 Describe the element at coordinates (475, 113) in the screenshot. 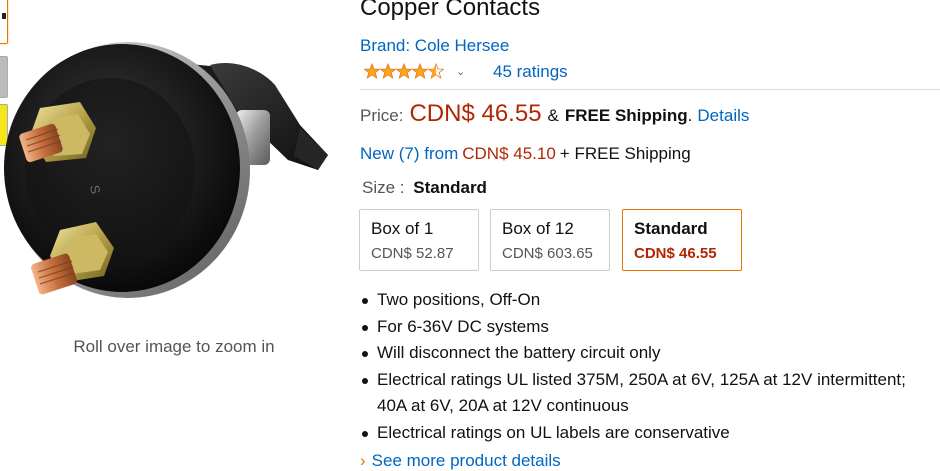

I see `price-value: CDN$ 46.55` at that location.